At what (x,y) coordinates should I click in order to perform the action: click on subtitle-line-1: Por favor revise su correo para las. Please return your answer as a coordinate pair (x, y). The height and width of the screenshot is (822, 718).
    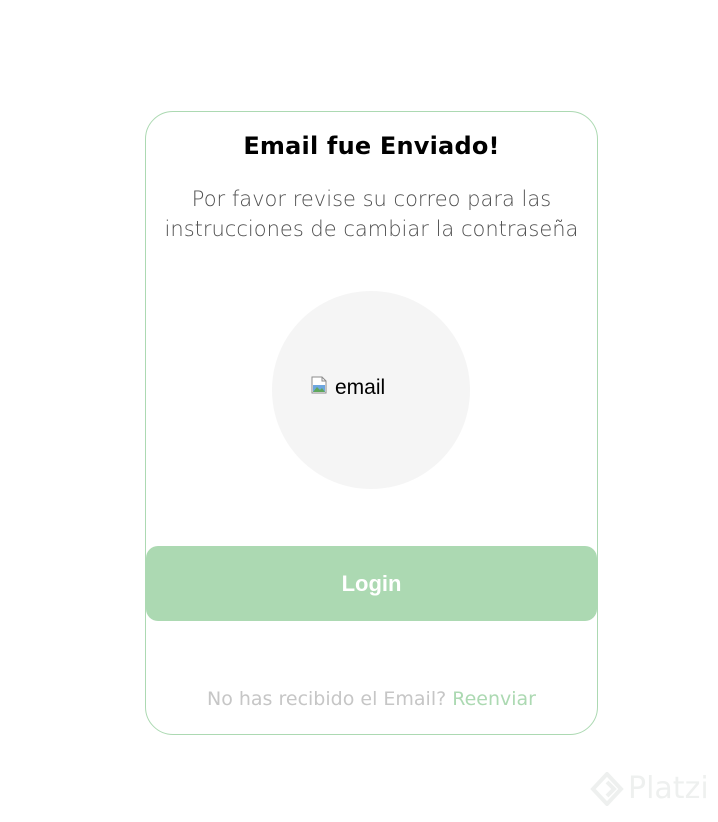
    Looking at the image, I should click on (371, 199).